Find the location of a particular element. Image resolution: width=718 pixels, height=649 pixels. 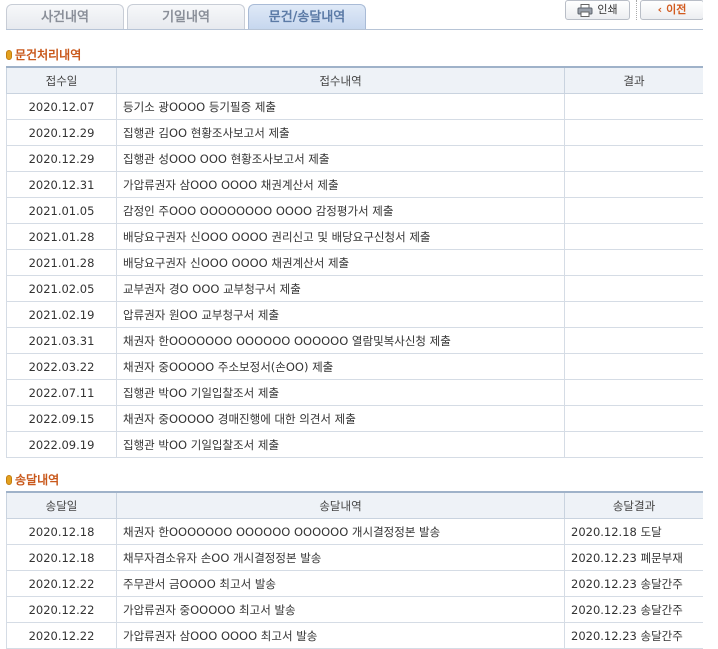

scrollbar is located at coordinates (710, 324).